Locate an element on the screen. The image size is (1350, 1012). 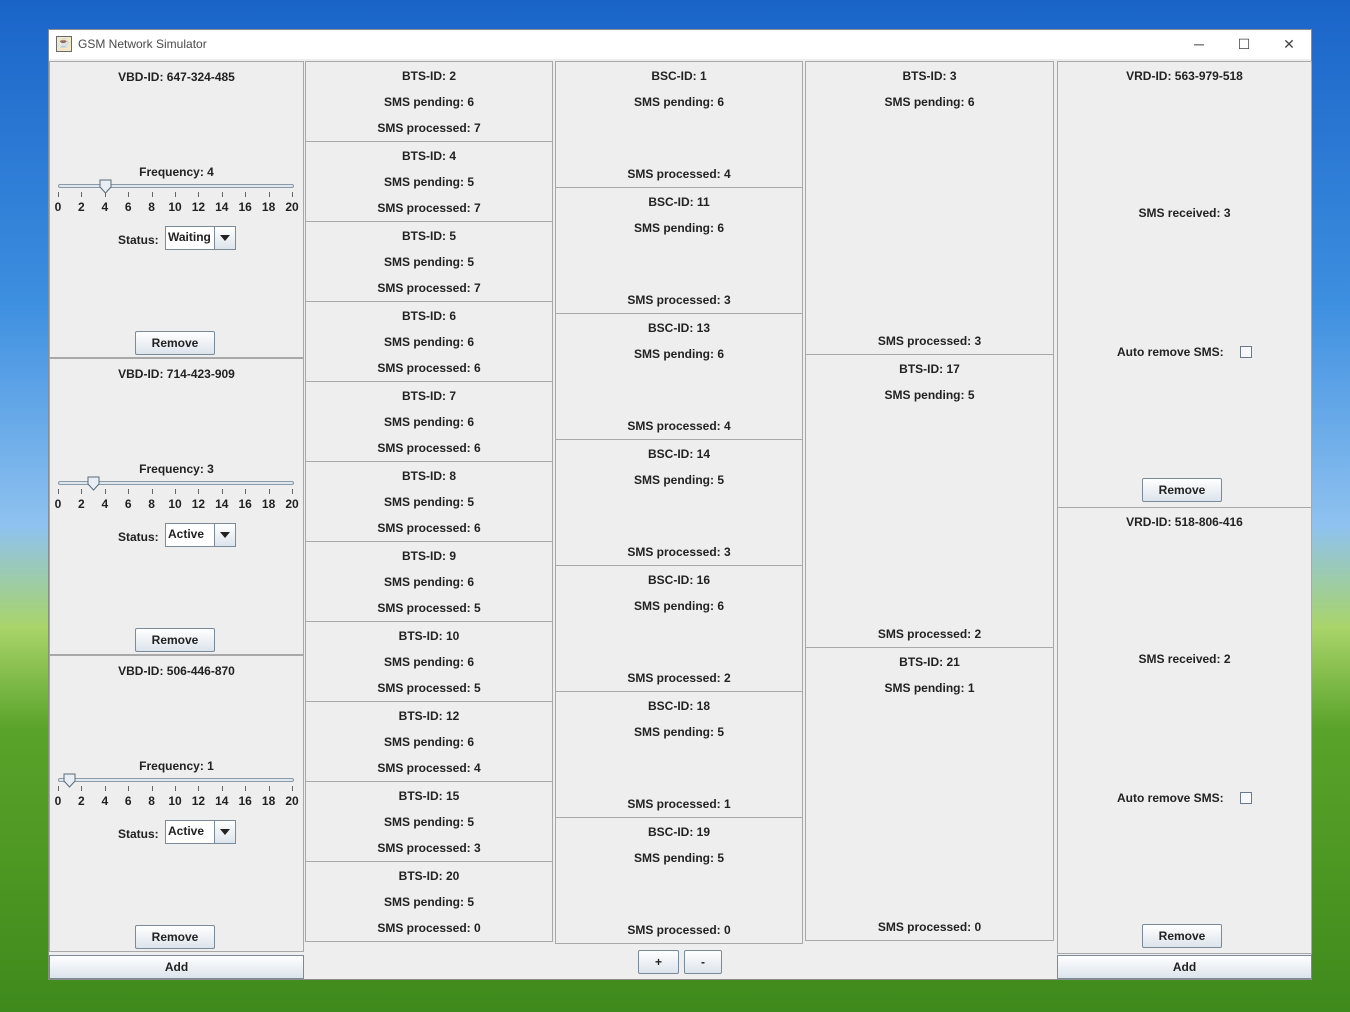
bts-panel: BTS-ID: 10 SMS pending: 6 SMS processed: 5 is located at coordinates (429, 661).